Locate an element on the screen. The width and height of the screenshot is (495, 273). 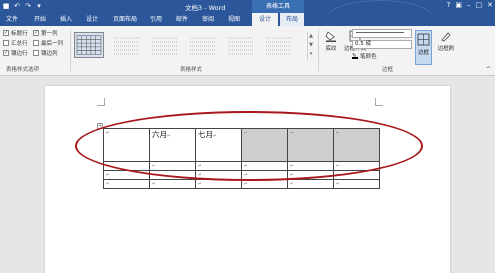
redo-icon: ↷ is located at coordinates (28, 6).